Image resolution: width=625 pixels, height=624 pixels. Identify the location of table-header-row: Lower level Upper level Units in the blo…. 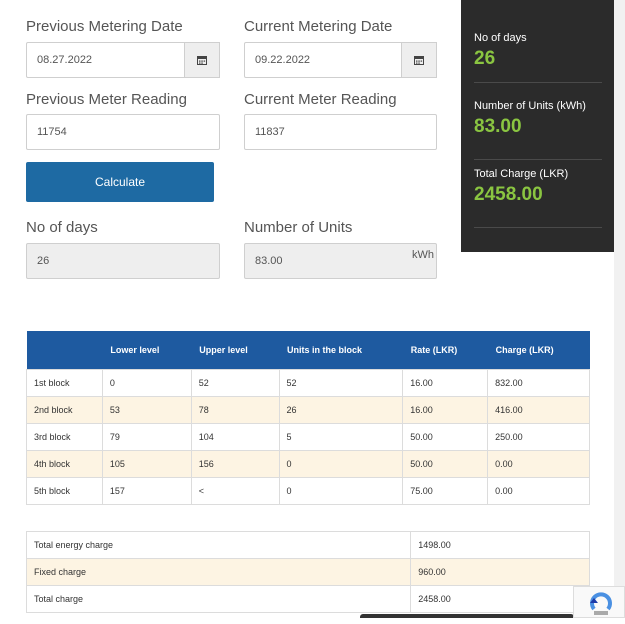
(308, 350).